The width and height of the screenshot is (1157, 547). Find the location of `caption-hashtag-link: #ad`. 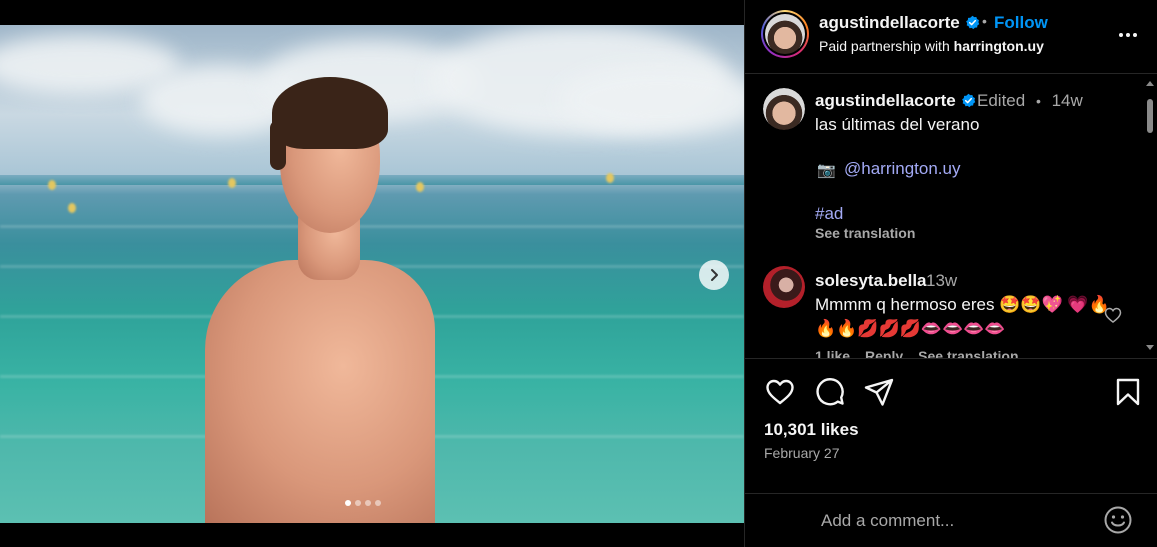

caption-hashtag-link: #ad is located at coordinates (829, 214).